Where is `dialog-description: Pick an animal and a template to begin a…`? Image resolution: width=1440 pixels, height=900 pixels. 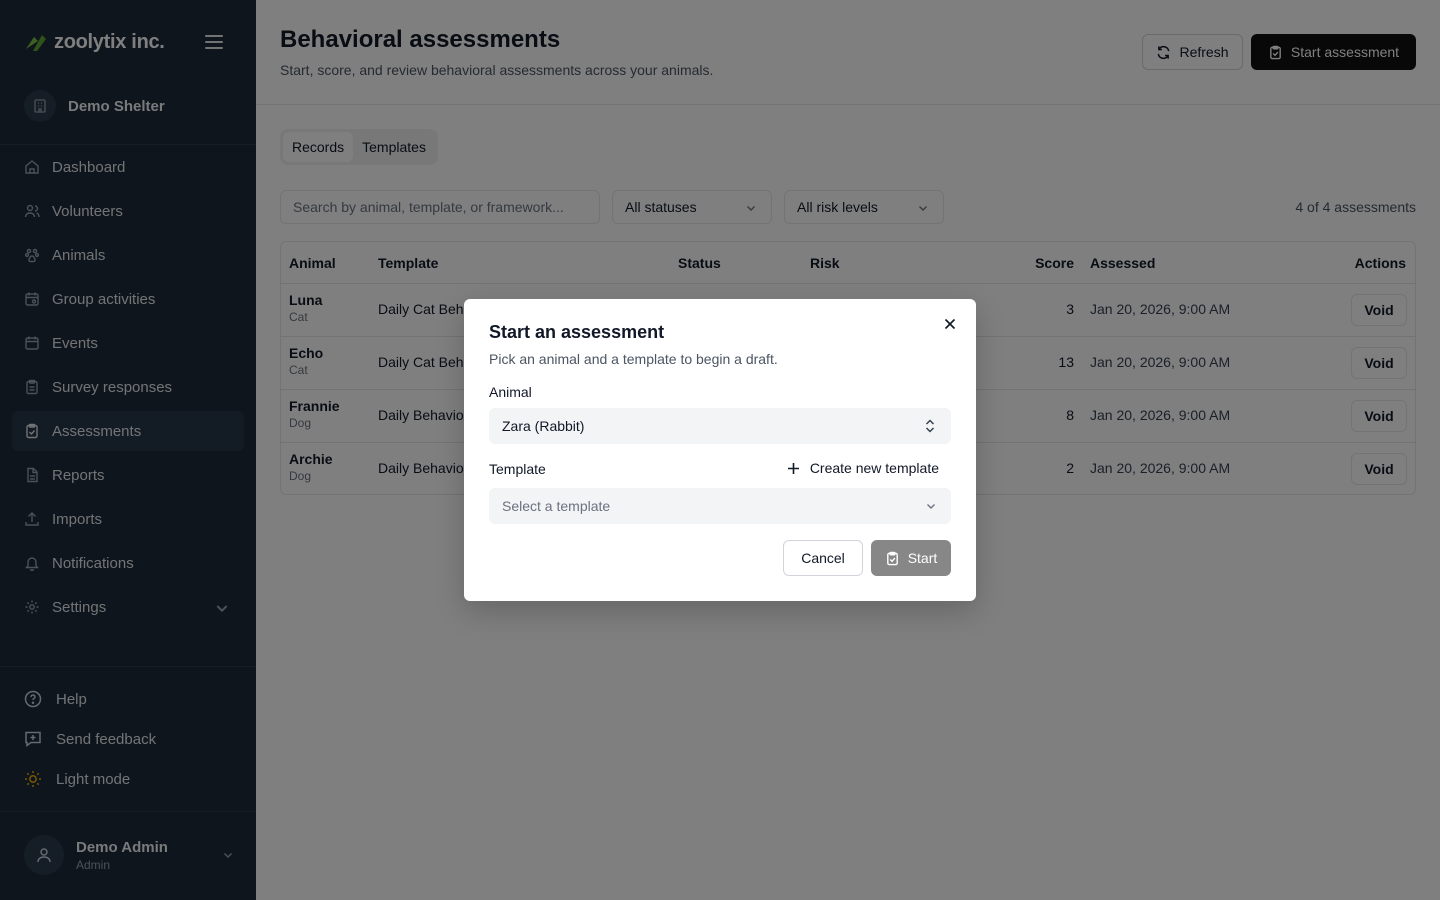 dialog-description: Pick an animal and a template to begin a… is located at coordinates (633, 359).